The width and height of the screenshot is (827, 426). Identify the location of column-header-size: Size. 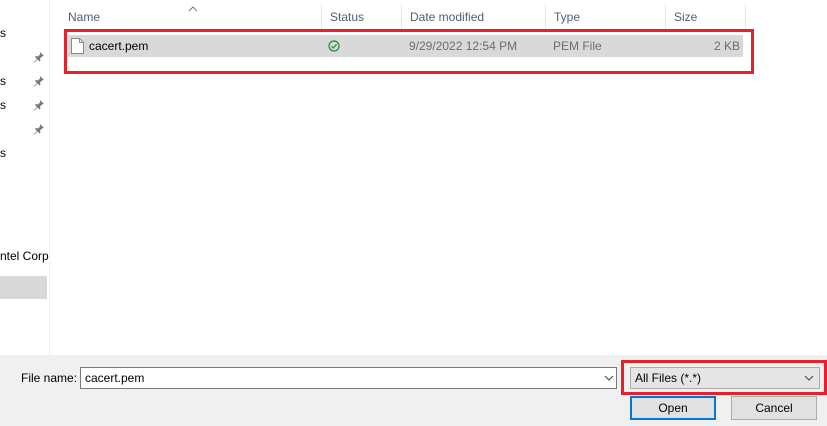
(706, 17).